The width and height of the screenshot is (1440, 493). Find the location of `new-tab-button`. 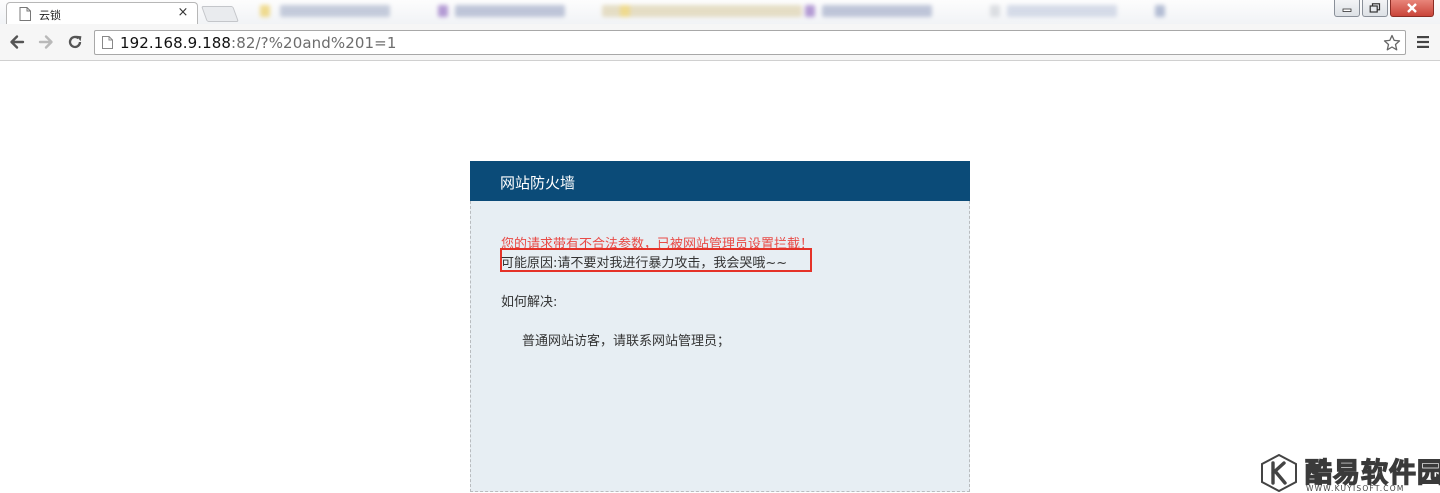

new-tab-button is located at coordinates (220, 14).